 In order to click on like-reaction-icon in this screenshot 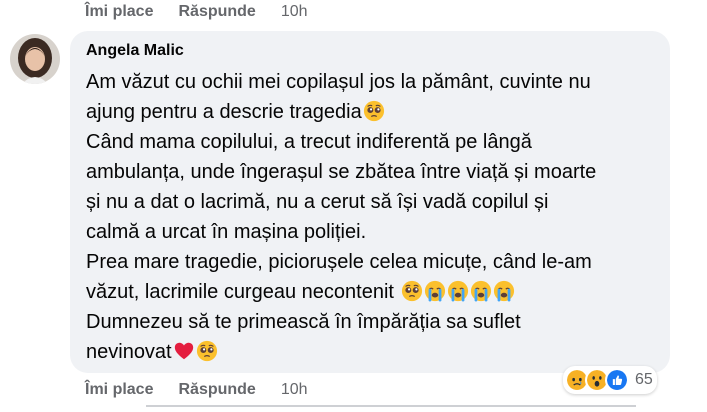, I will do `click(617, 380)`.